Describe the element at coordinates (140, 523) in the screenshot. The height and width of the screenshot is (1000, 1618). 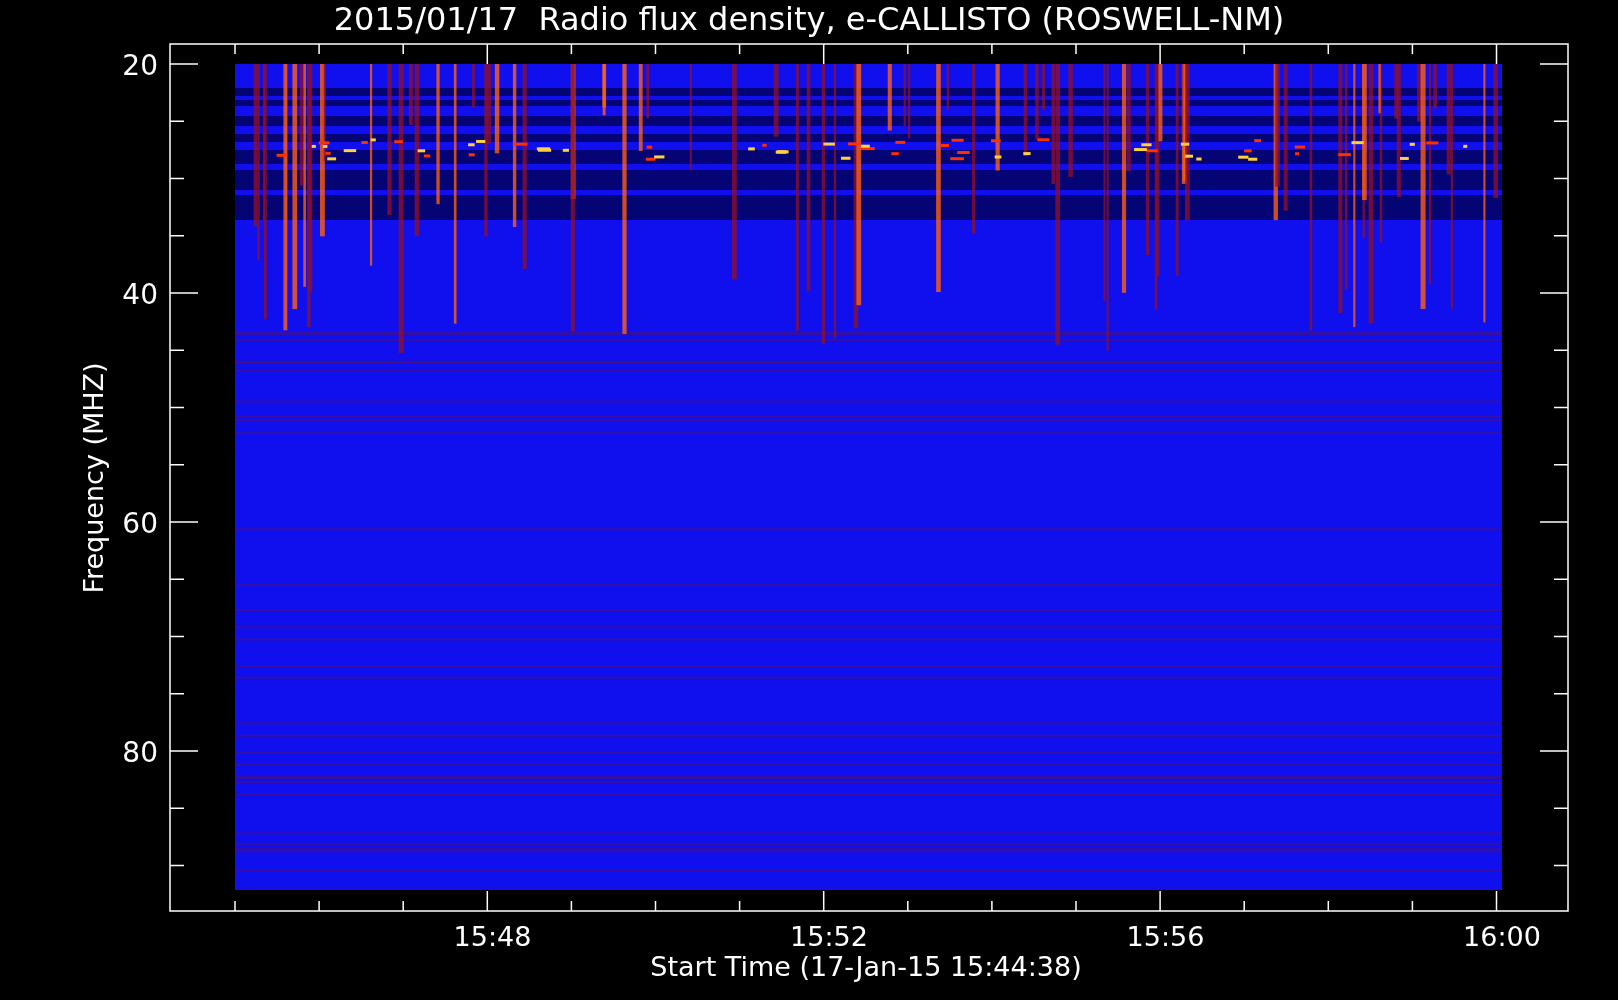
I see `y-tick-label: 60` at that location.